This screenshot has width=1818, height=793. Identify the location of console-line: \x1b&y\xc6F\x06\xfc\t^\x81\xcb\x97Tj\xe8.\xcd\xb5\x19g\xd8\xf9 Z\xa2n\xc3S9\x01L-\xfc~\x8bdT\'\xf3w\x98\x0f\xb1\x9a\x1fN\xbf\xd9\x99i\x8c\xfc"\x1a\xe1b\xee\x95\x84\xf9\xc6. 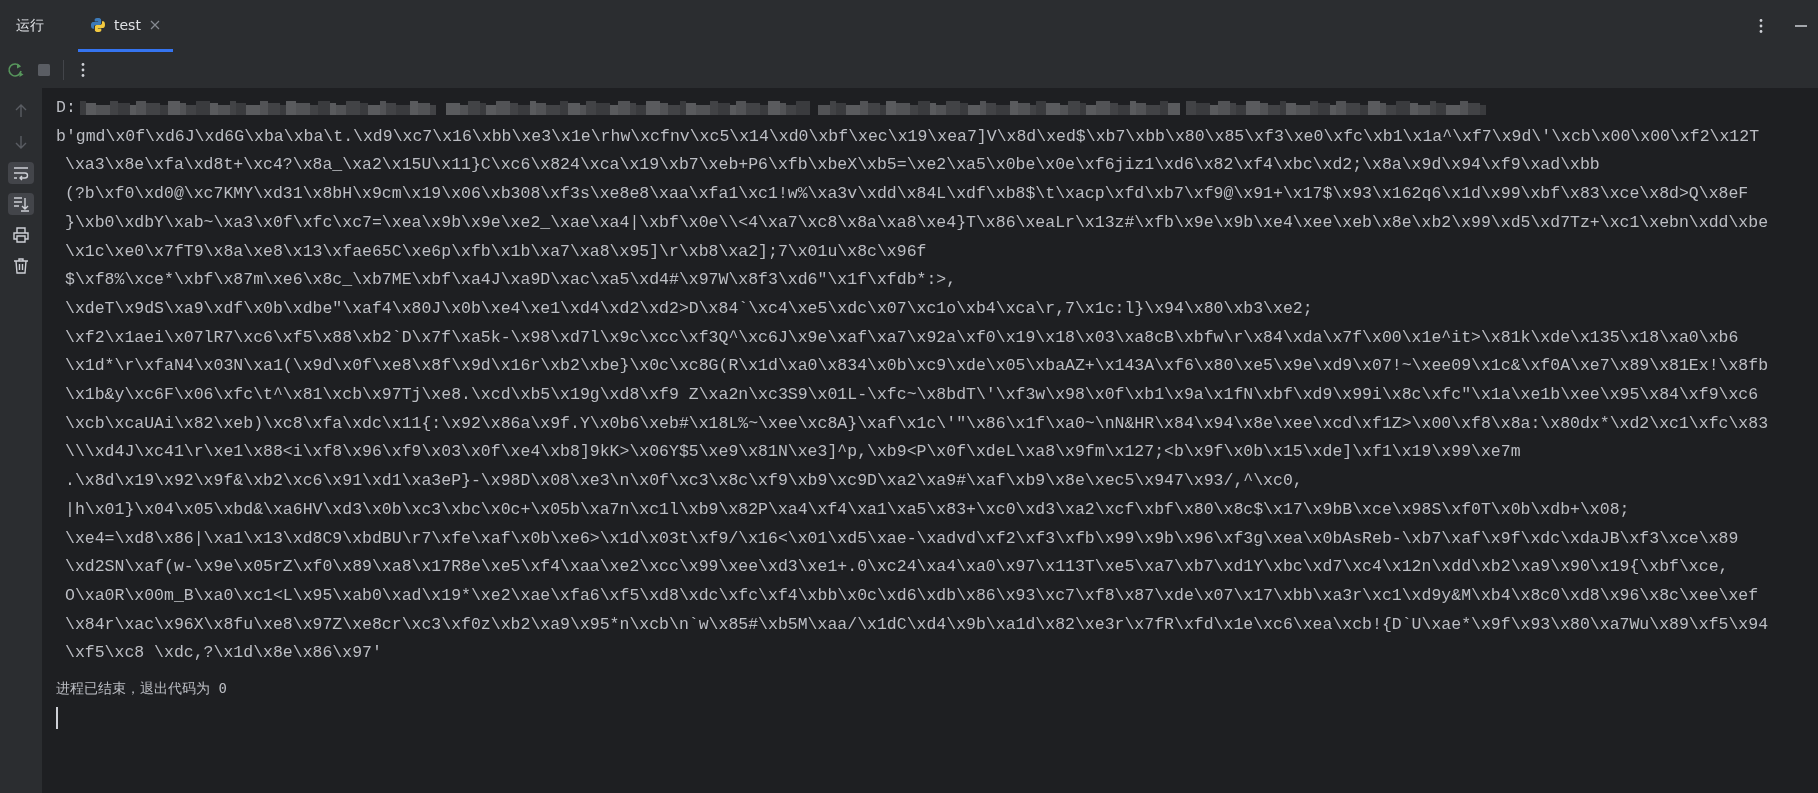
(912, 395).